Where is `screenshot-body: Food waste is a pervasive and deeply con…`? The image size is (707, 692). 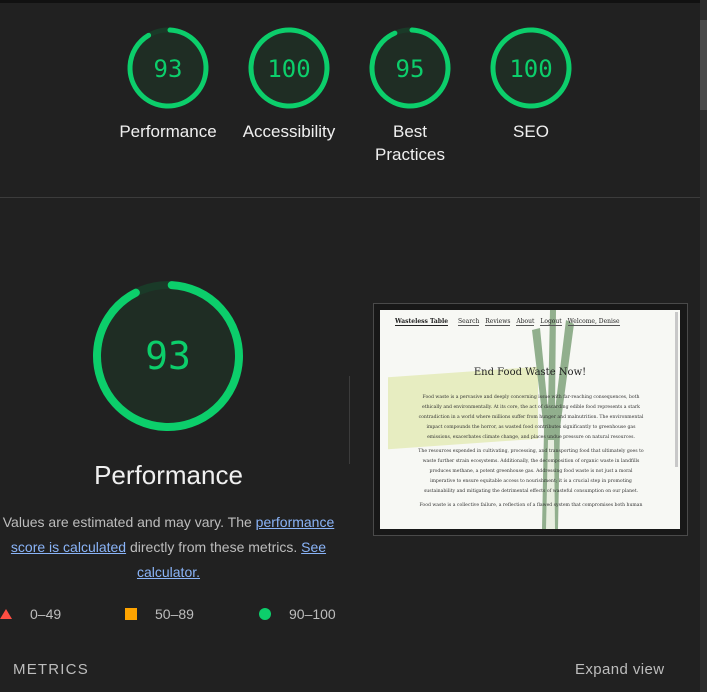
screenshot-body: Food waste is a pervasive and deeply con… is located at coordinates (531, 454).